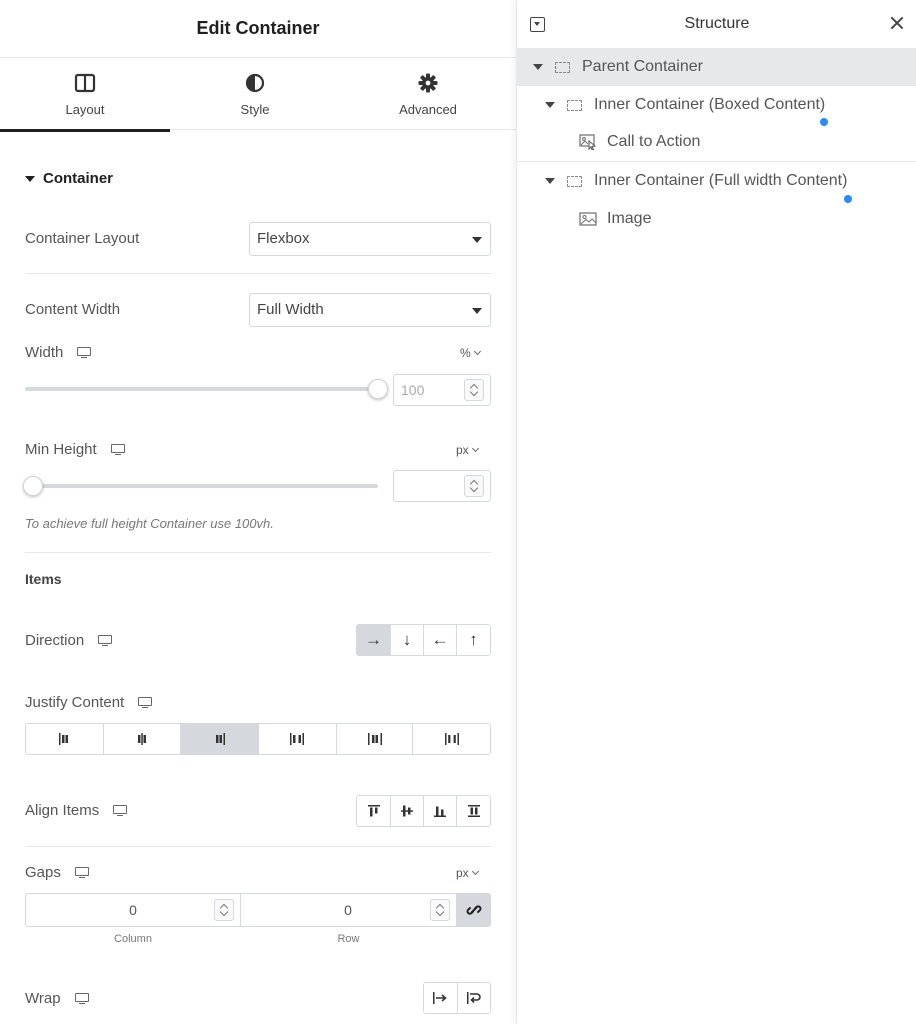 The height and width of the screenshot is (1024, 916). Describe the element at coordinates (442, 486) in the screenshot. I see `min-height-input` at that location.